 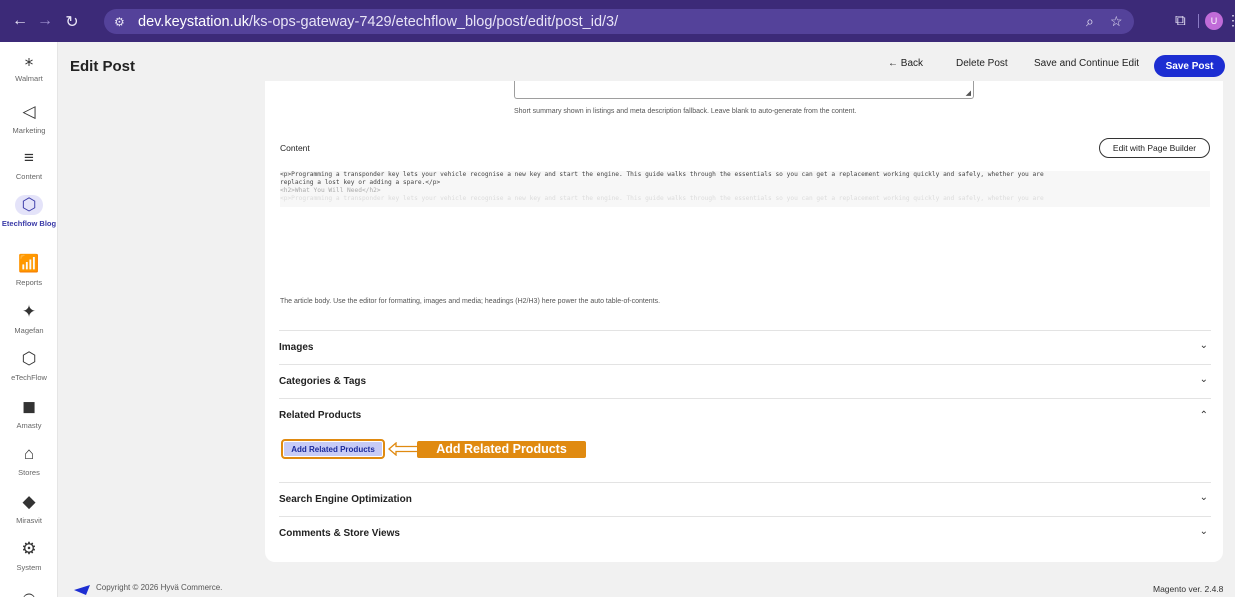 I want to click on sidebar-item-more: ⌓, so click(x=29, y=591).